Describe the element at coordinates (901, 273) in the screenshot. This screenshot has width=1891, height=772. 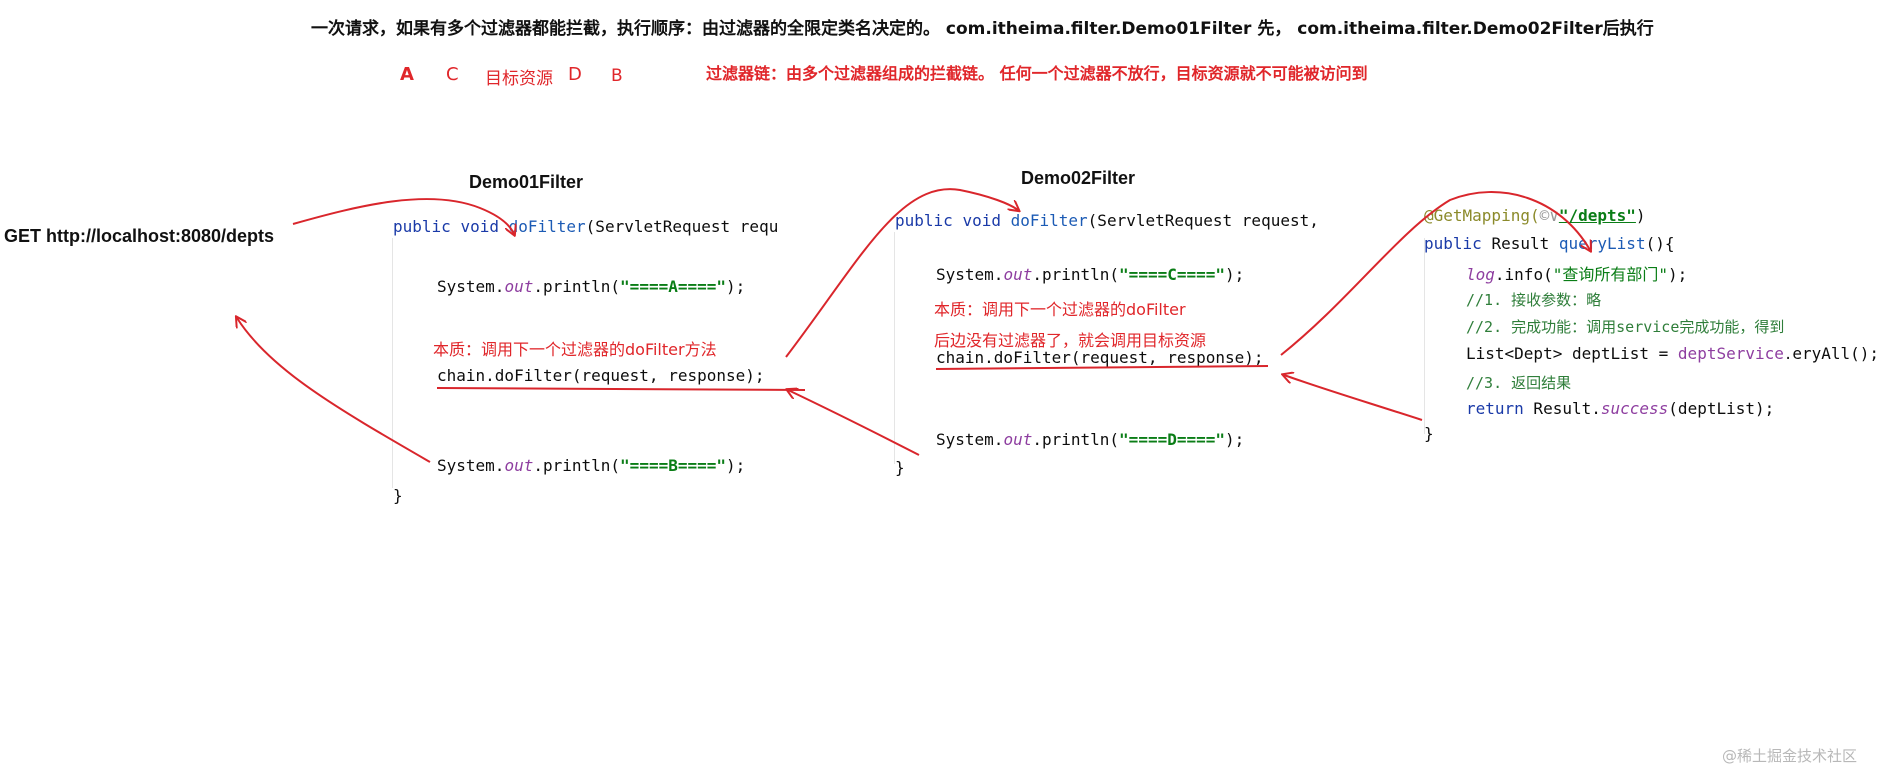
I see `arrow-filter1-to-filter2` at that location.